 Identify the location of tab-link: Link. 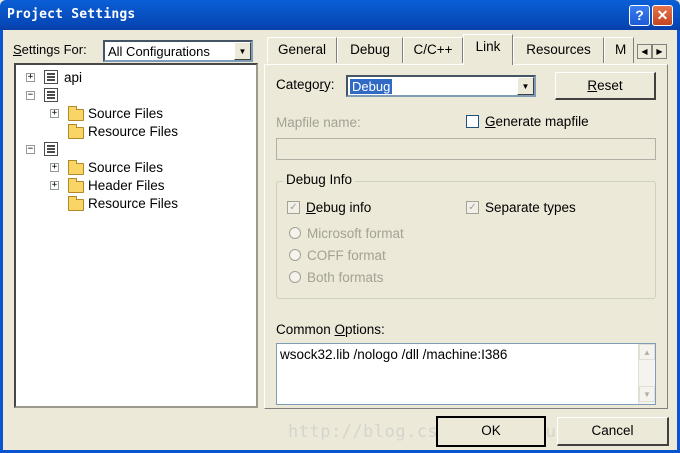
(488, 49).